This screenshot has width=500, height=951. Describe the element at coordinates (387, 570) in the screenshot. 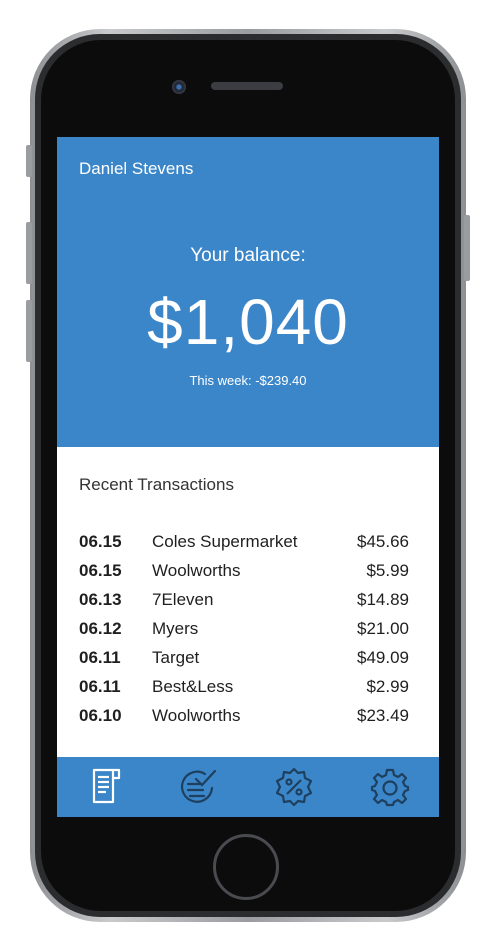

I see `transaction-amount: $5.99` at that location.